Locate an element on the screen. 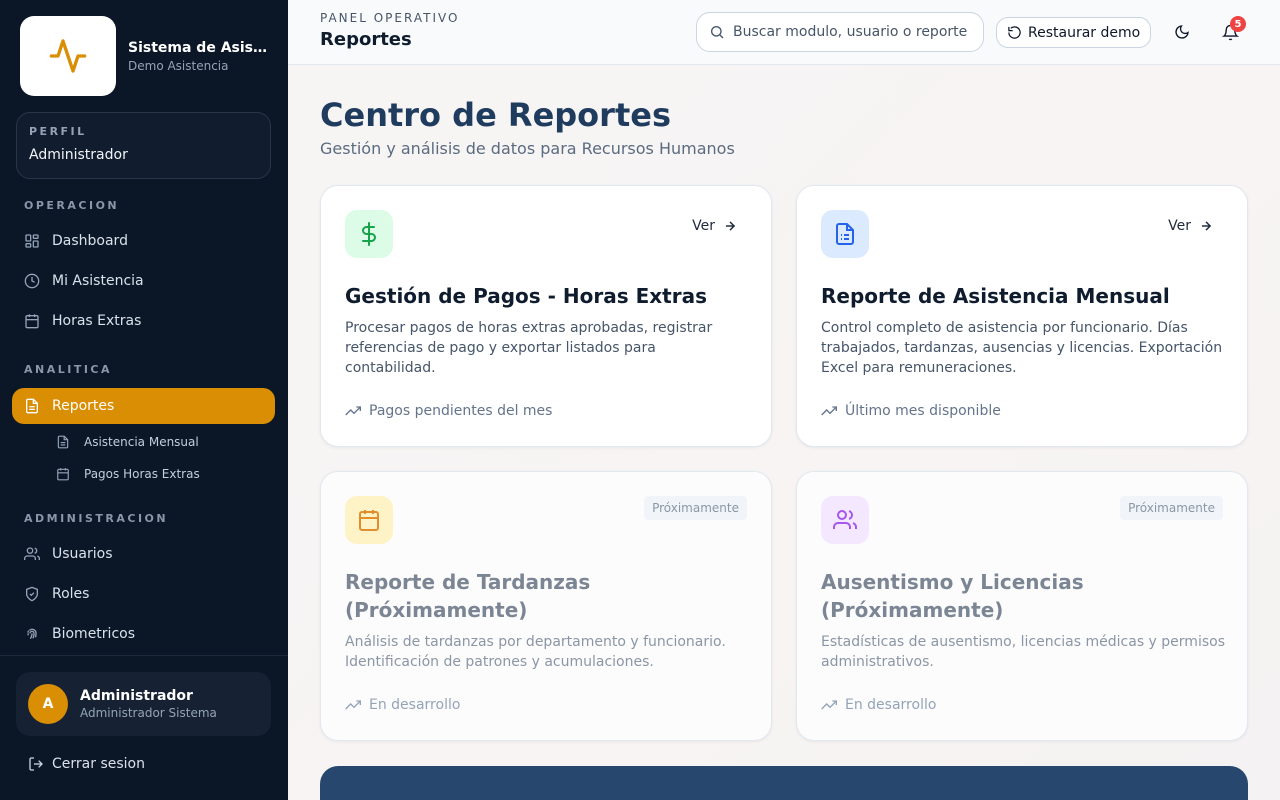  sidebar-item-label: Horas Extras is located at coordinates (97, 321).